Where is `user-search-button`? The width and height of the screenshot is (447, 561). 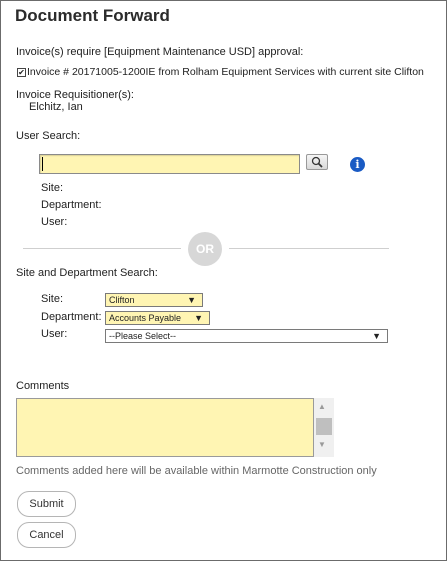
user-search-button is located at coordinates (317, 162).